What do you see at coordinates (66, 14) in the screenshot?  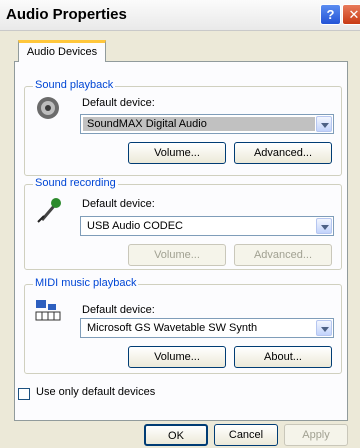 I see `window-title: Audio Properties` at bounding box center [66, 14].